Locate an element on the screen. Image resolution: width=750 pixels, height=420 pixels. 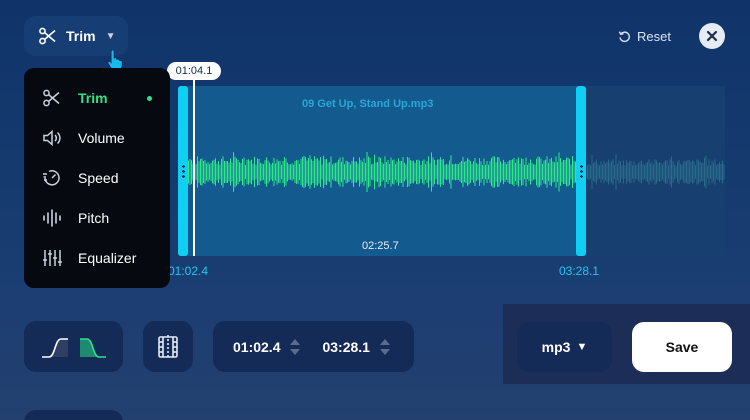
menu-item-label: Pitch is located at coordinates (94, 218).